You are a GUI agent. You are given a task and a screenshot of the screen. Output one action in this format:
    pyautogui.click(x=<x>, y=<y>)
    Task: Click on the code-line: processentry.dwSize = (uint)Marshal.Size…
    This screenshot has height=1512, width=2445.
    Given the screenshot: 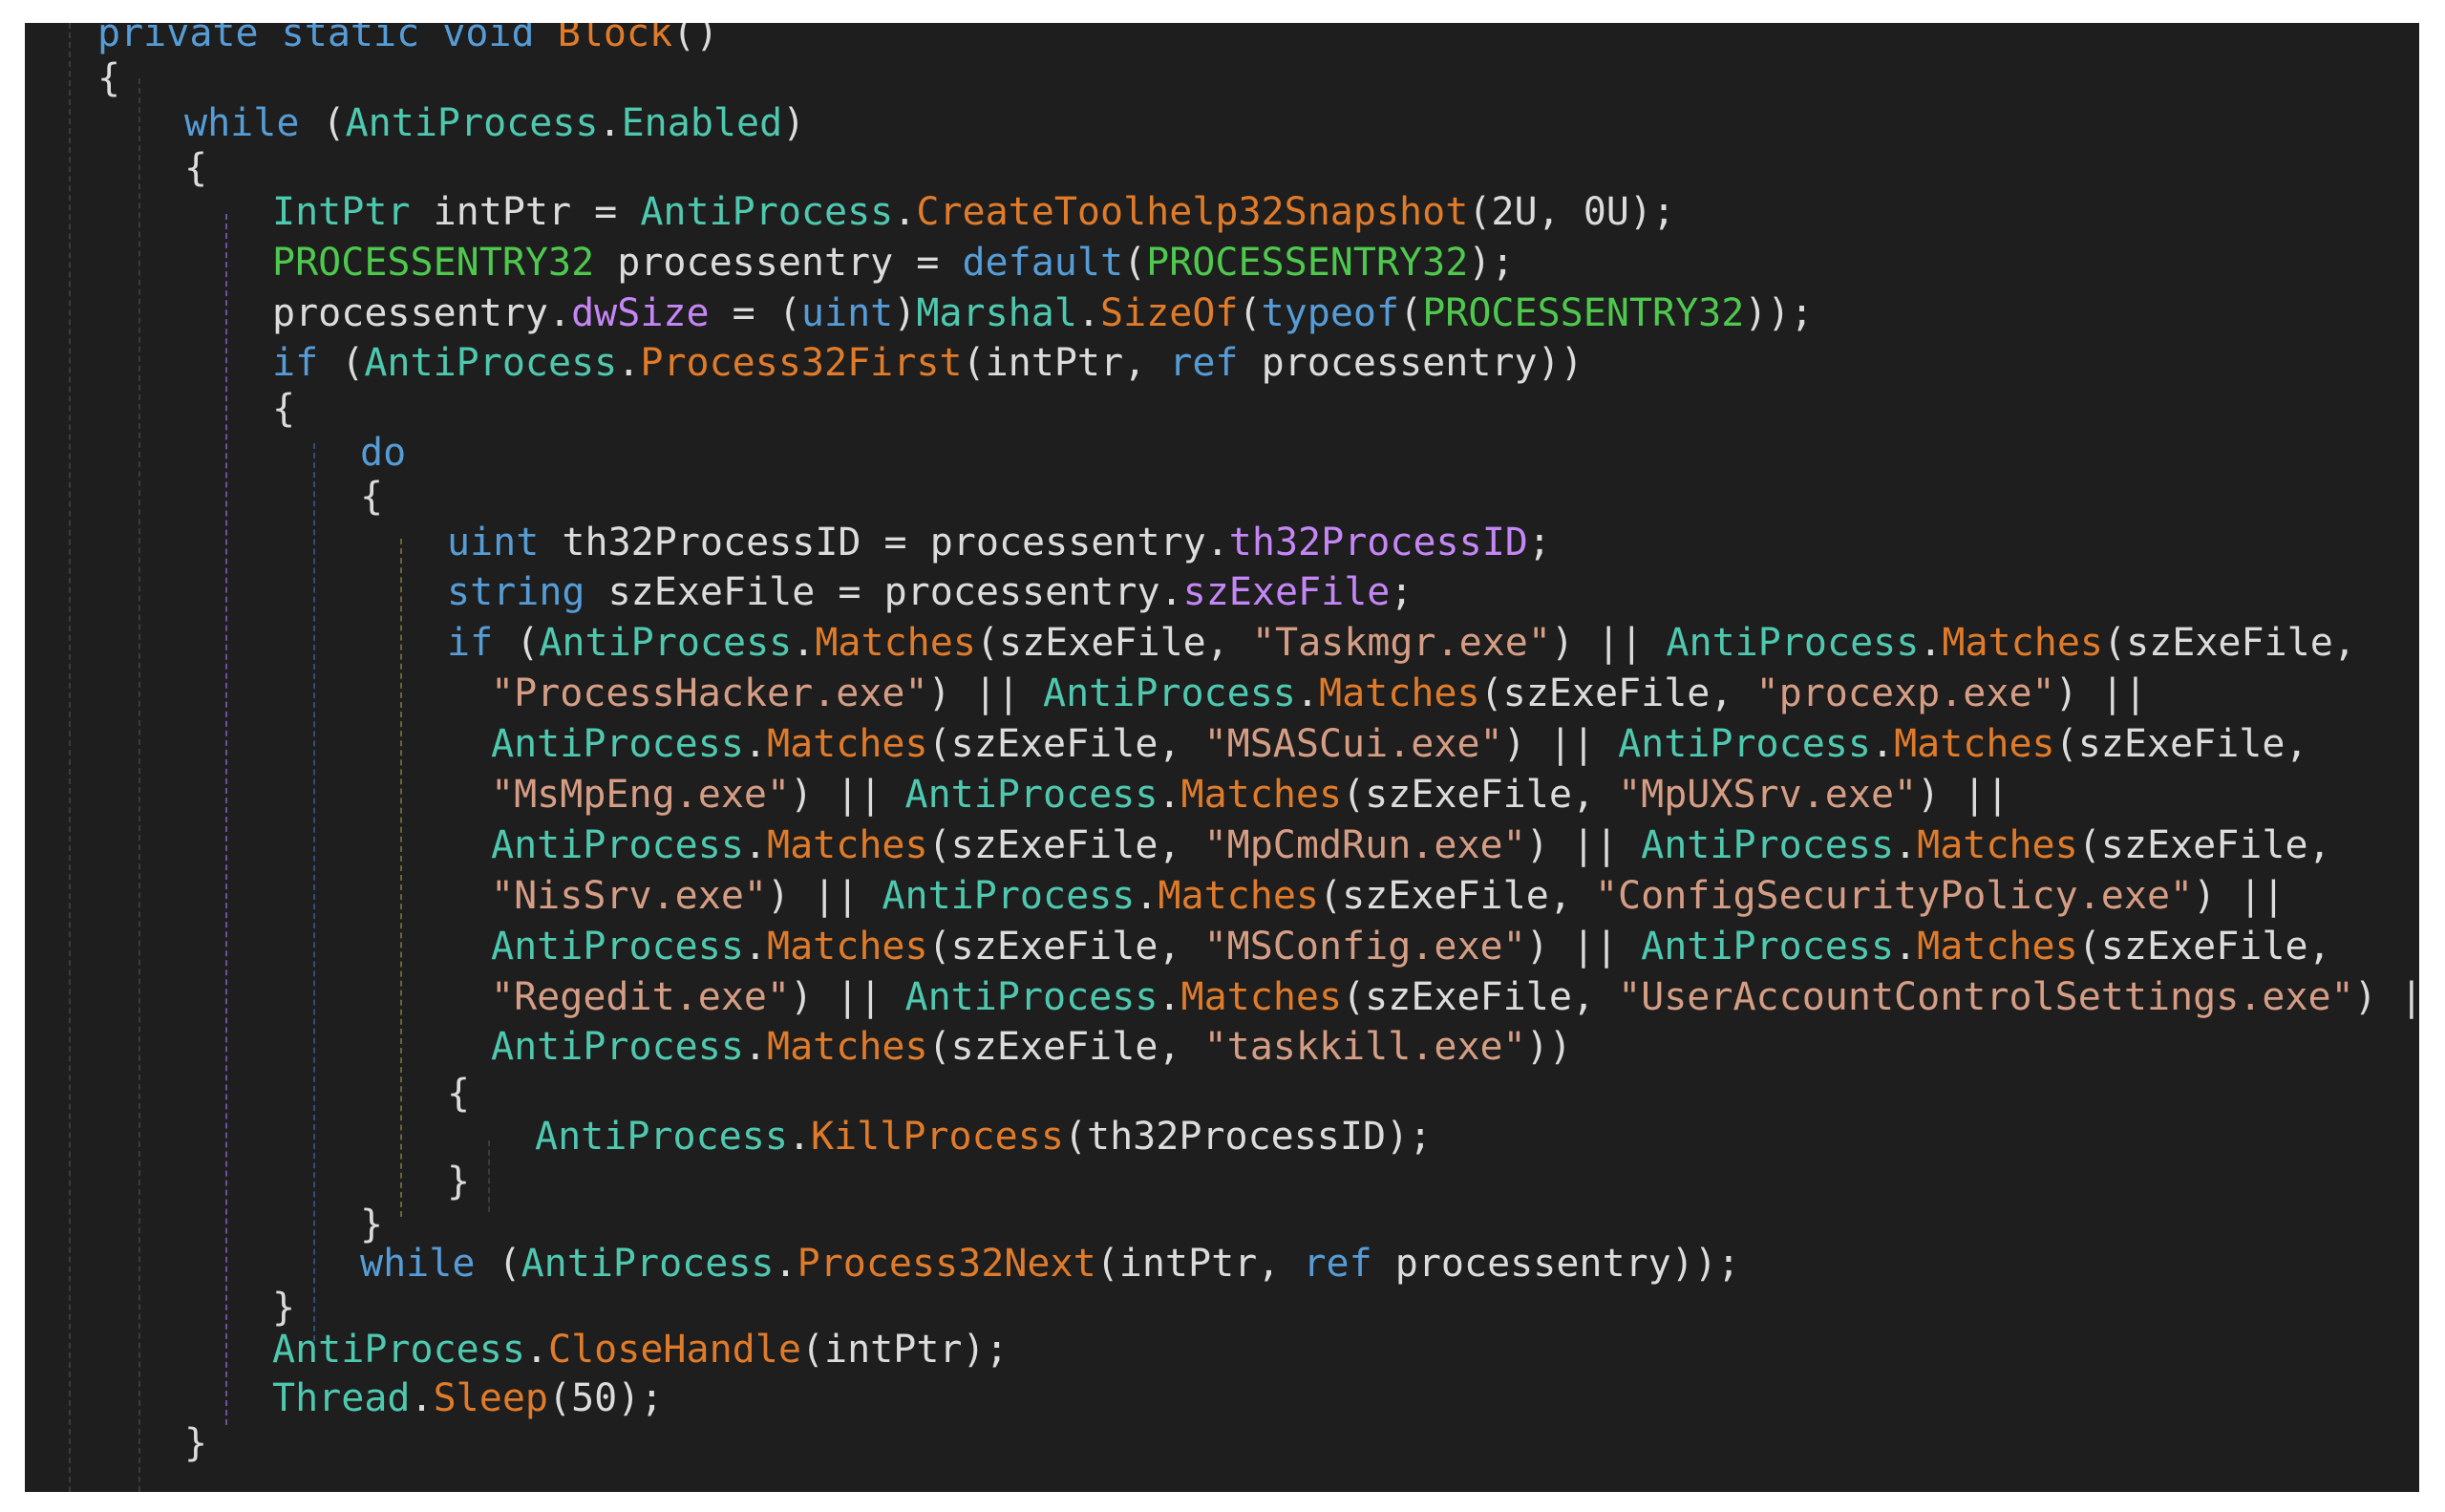 What is the action you would take?
    pyautogui.click(x=1043, y=313)
    